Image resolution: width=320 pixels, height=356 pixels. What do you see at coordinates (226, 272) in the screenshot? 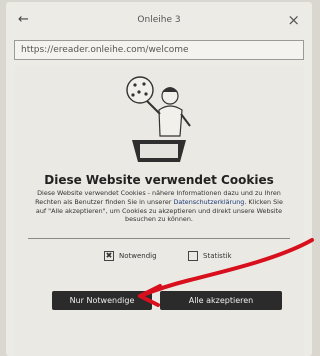
I see `red-annotation-arrow` at bounding box center [226, 272].